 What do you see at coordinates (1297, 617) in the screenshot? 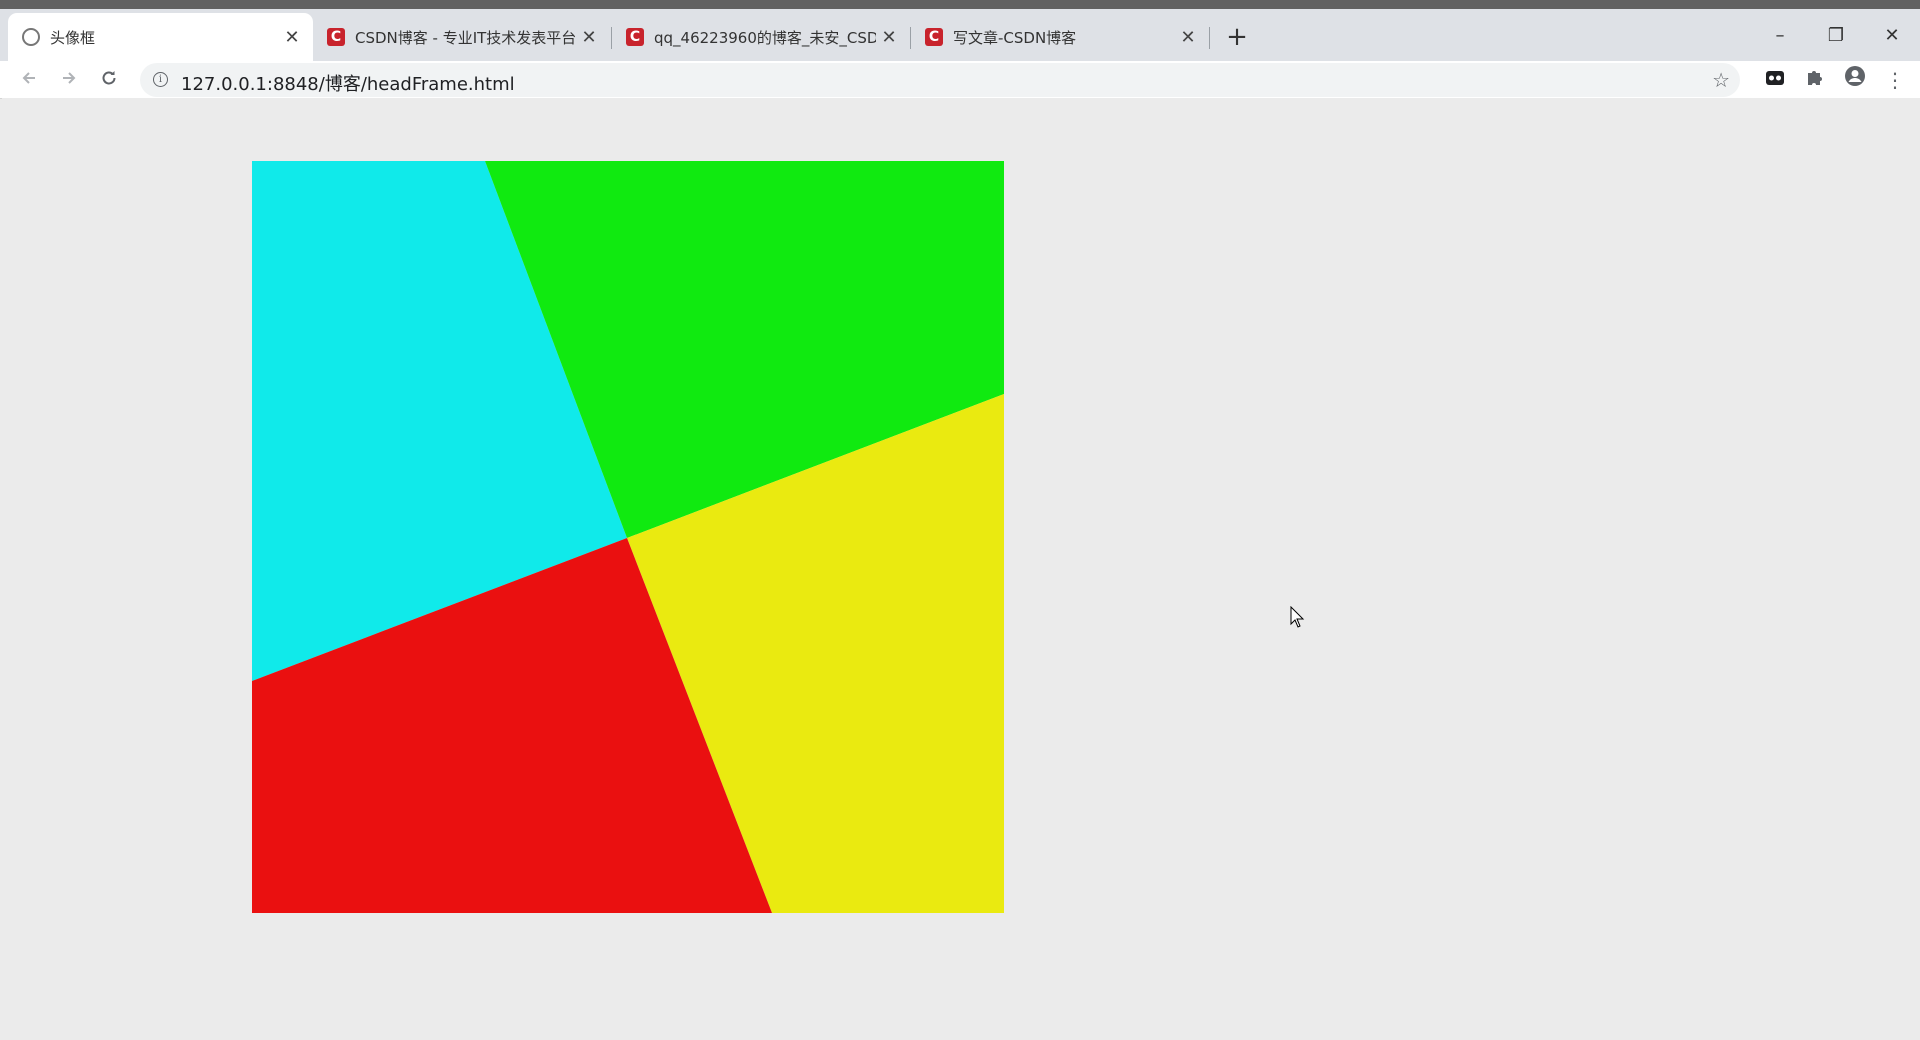
I see `mouse-cursor-icon` at bounding box center [1297, 617].